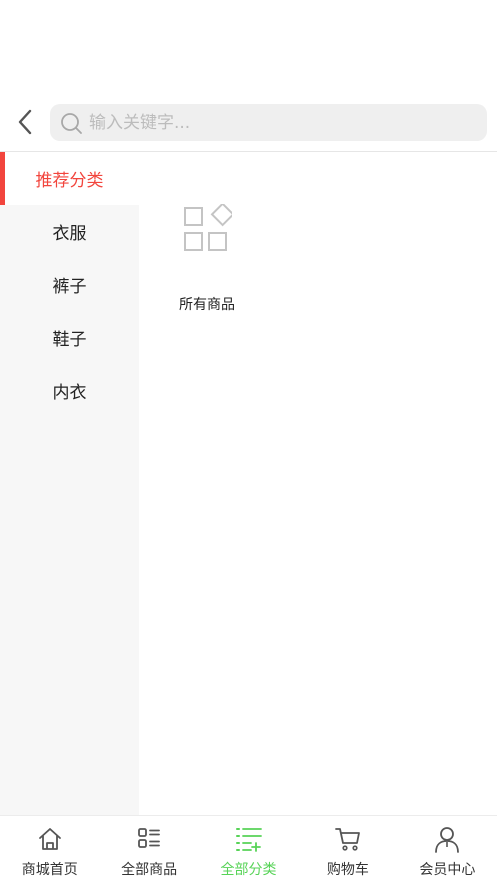 Image resolution: width=497 pixels, height=883 pixels. I want to click on chevron-left-icon, so click(25, 122).